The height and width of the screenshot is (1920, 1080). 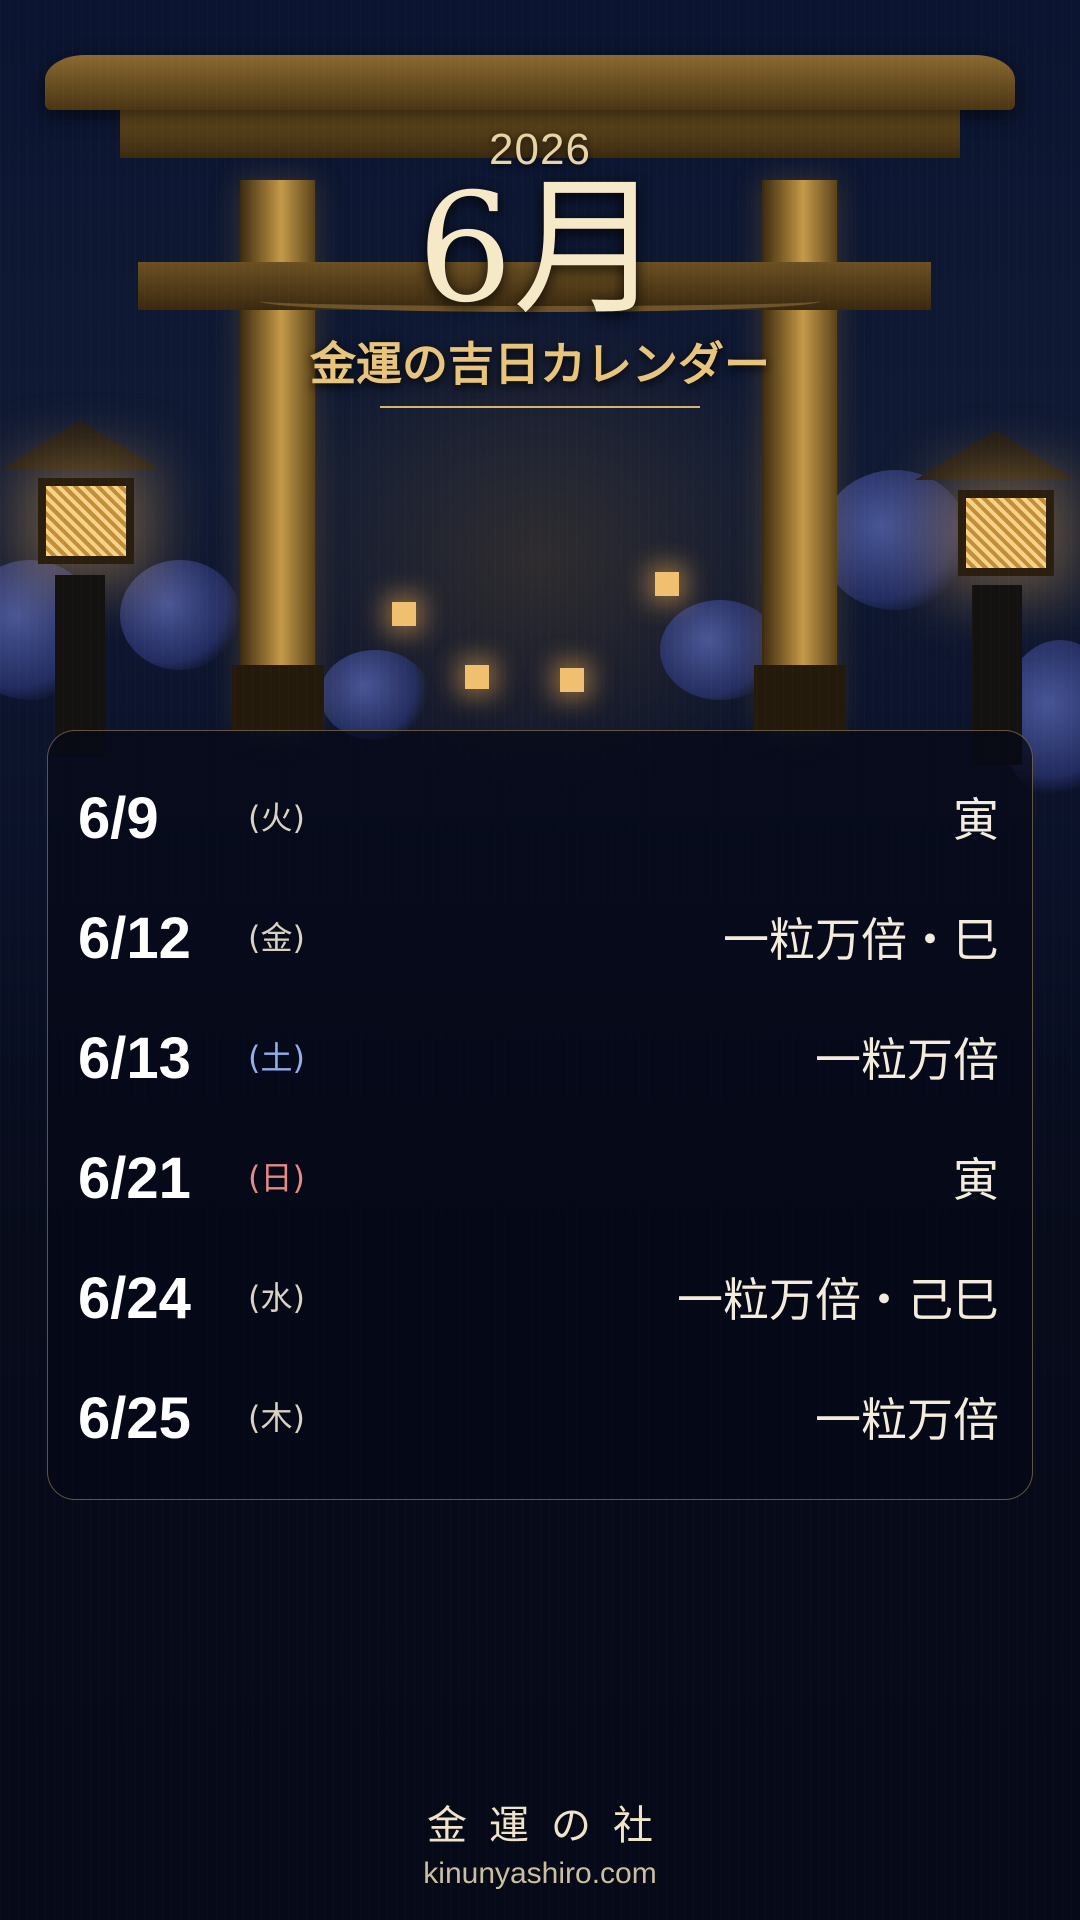 I want to click on day-date: 6/25, so click(x=134, y=1418).